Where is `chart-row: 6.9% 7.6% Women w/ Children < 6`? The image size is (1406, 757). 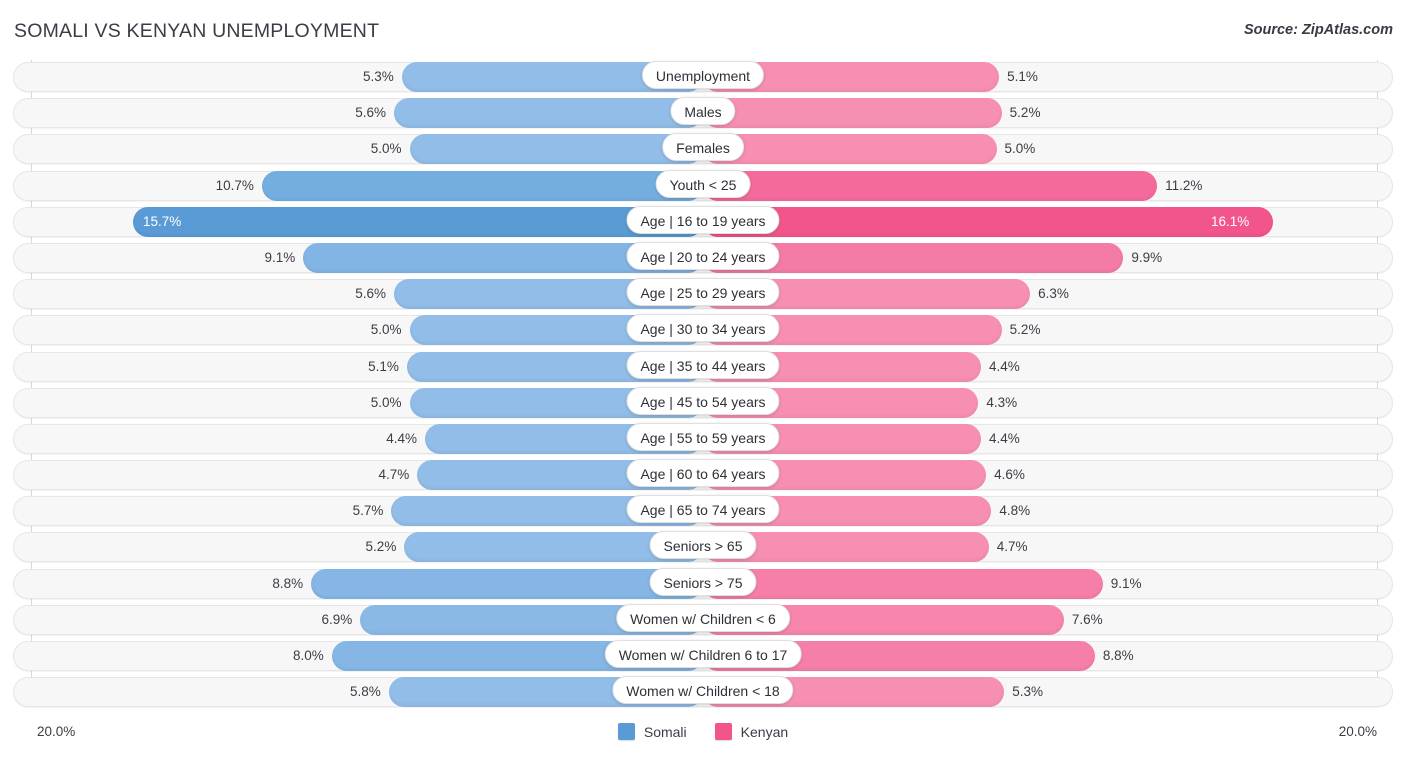 chart-row: 6.9% 7.6% Women w/ Children < 6 is located at coordinates (703, 621).